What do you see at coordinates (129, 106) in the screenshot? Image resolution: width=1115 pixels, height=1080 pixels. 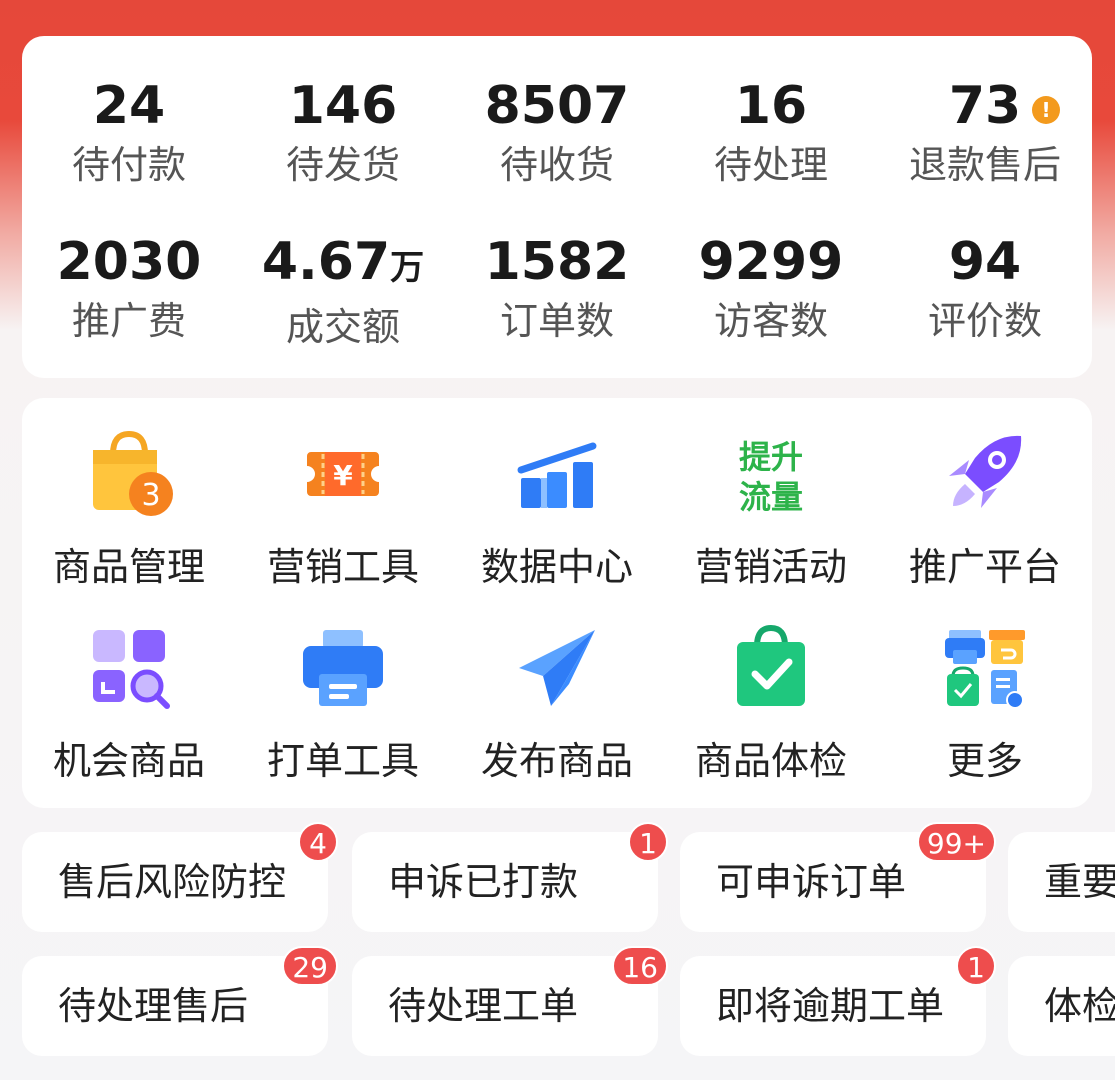 I see `stat-value: 24` at bounding box center [129, 106].